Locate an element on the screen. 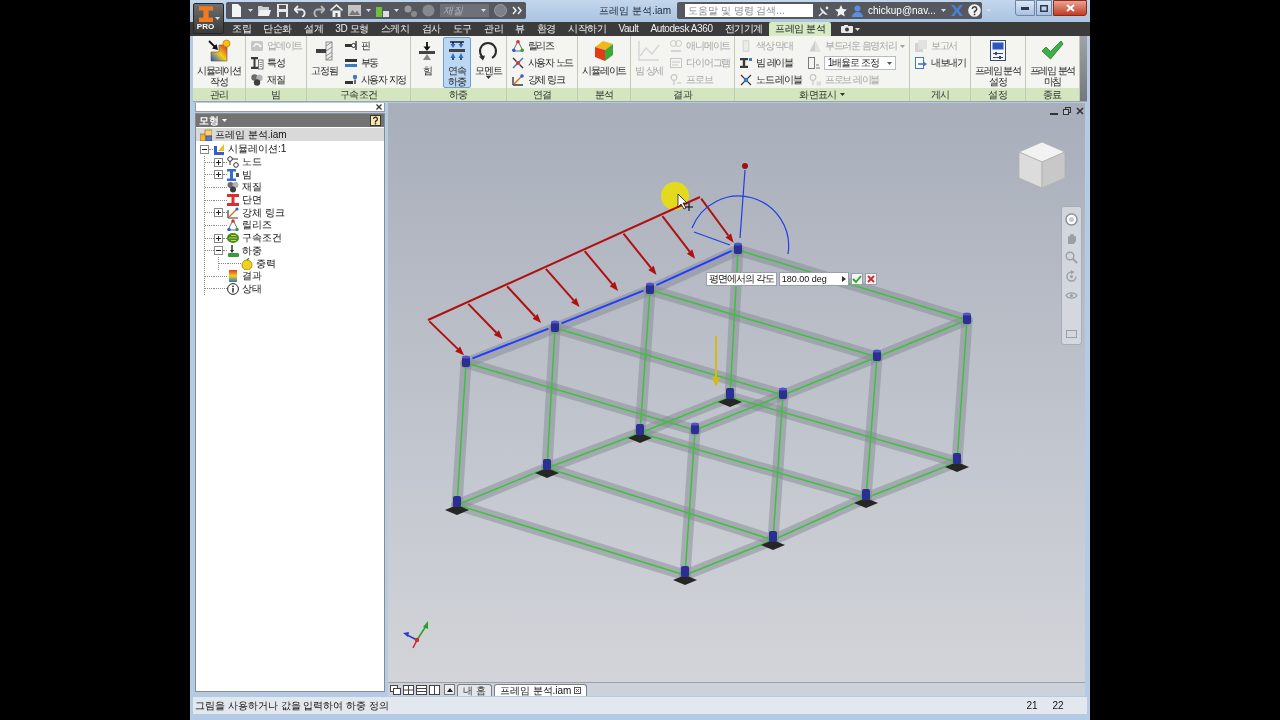 The image size is (1280, 720). document-tab: 프레임 분석.iam is located at coordinates (540, 690).